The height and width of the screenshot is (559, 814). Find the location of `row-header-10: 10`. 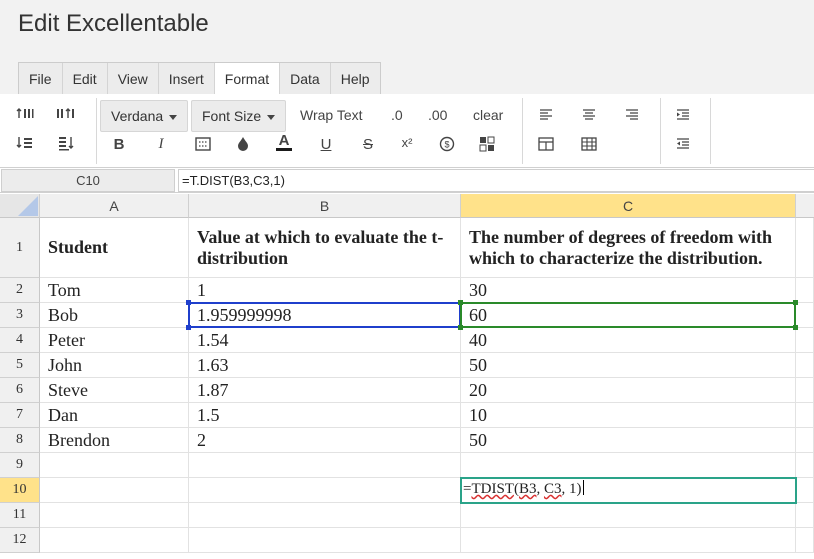

row-header-10: 10 is located at coordinates (20, 490).